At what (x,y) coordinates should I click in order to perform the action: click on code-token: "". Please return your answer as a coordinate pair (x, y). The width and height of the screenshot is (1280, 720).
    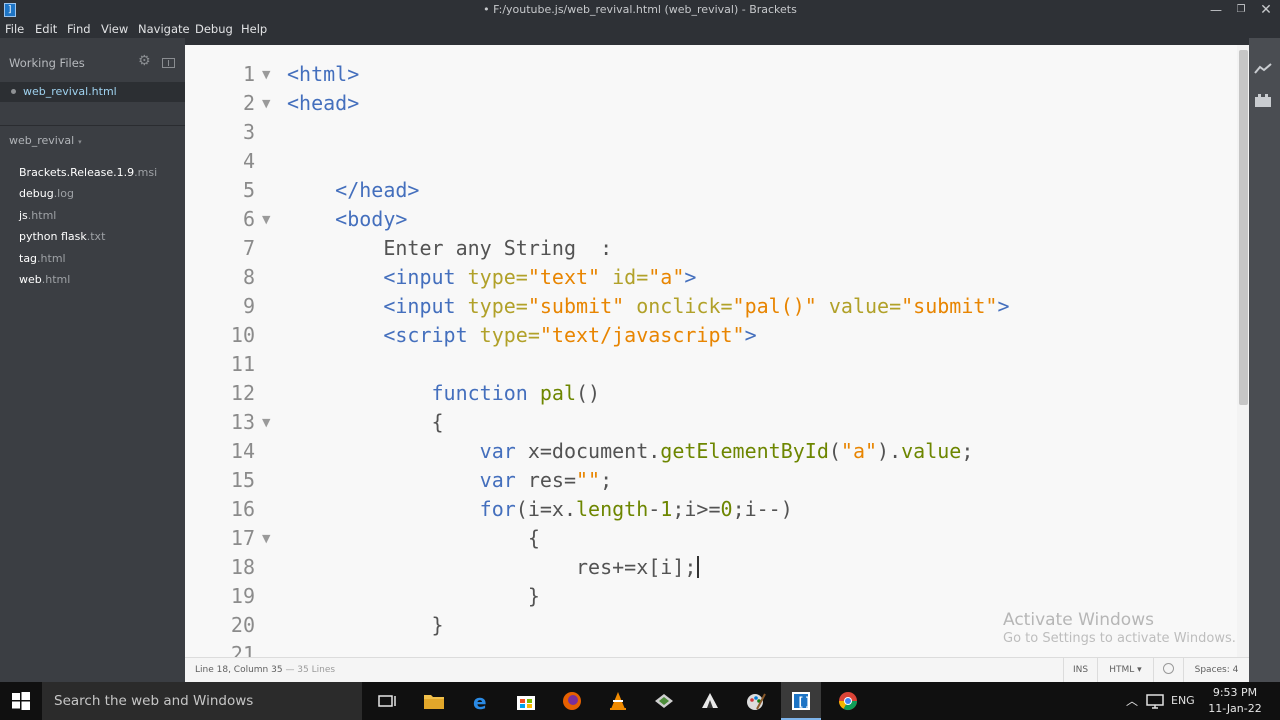
    Looking at the image, I should click on (588, 480).